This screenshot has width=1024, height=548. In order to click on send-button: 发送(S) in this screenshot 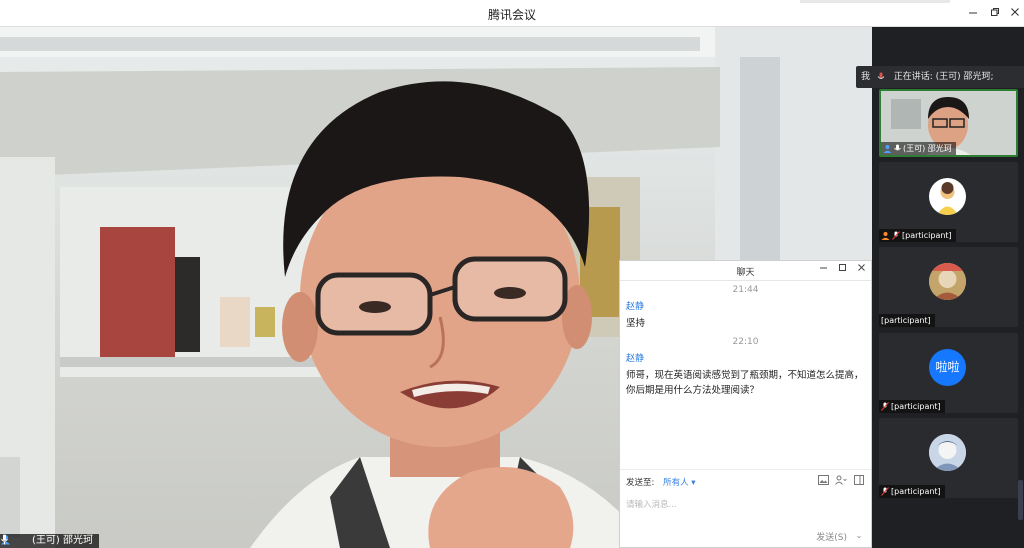, I will do `click(831, 536)`.